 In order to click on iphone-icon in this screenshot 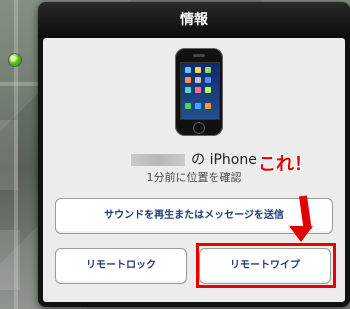, I will do `click(199, 92)`.